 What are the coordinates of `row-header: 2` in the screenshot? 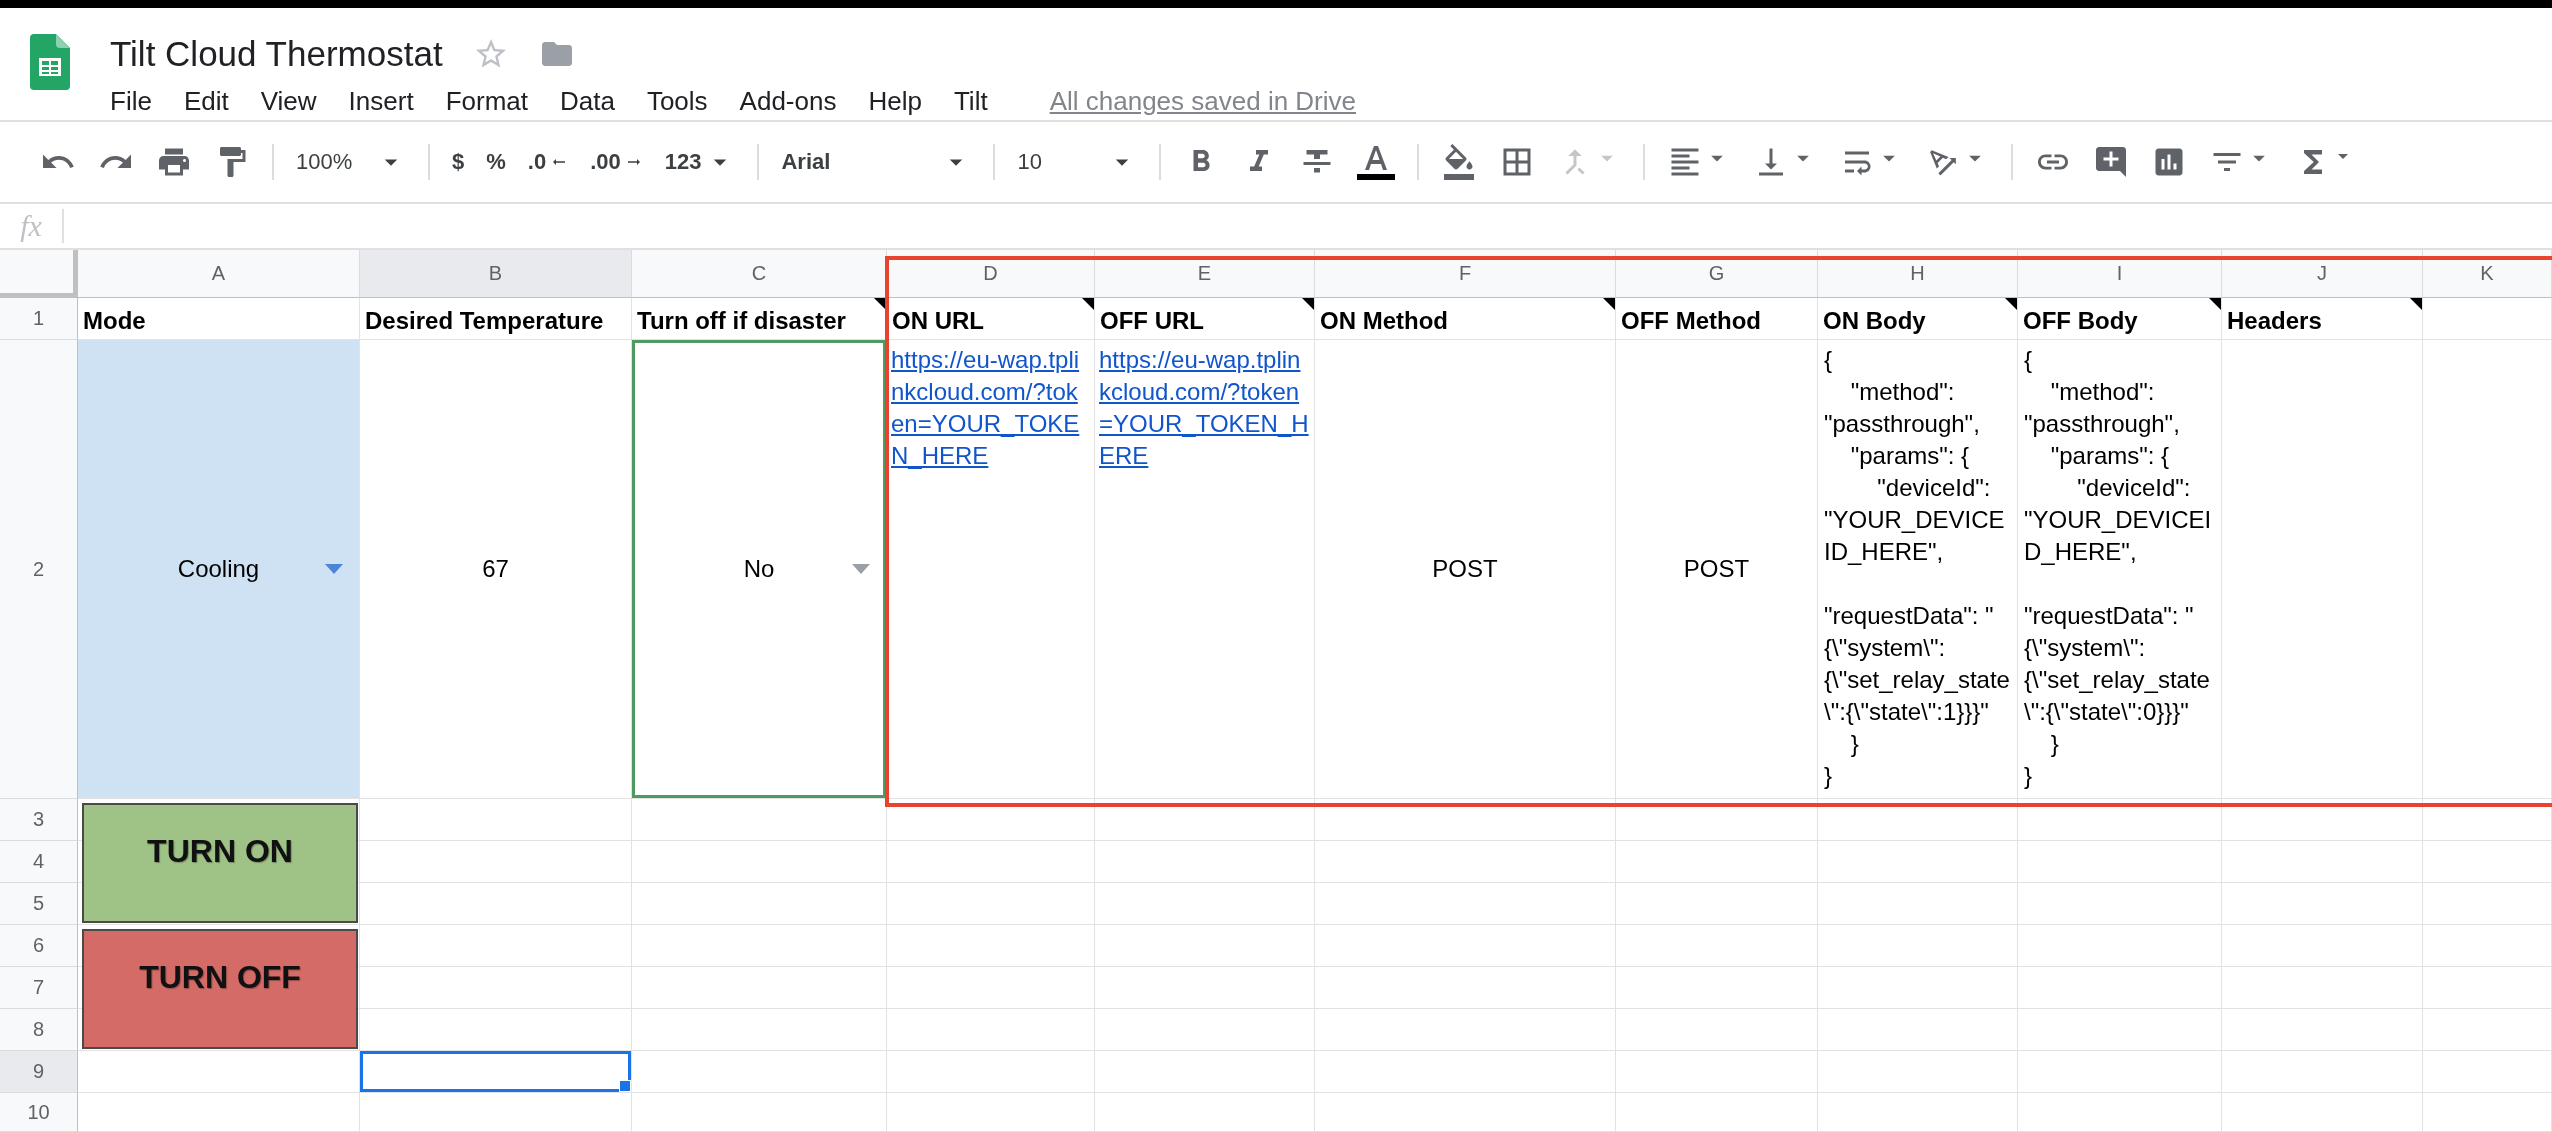 It's located at (39, 569).